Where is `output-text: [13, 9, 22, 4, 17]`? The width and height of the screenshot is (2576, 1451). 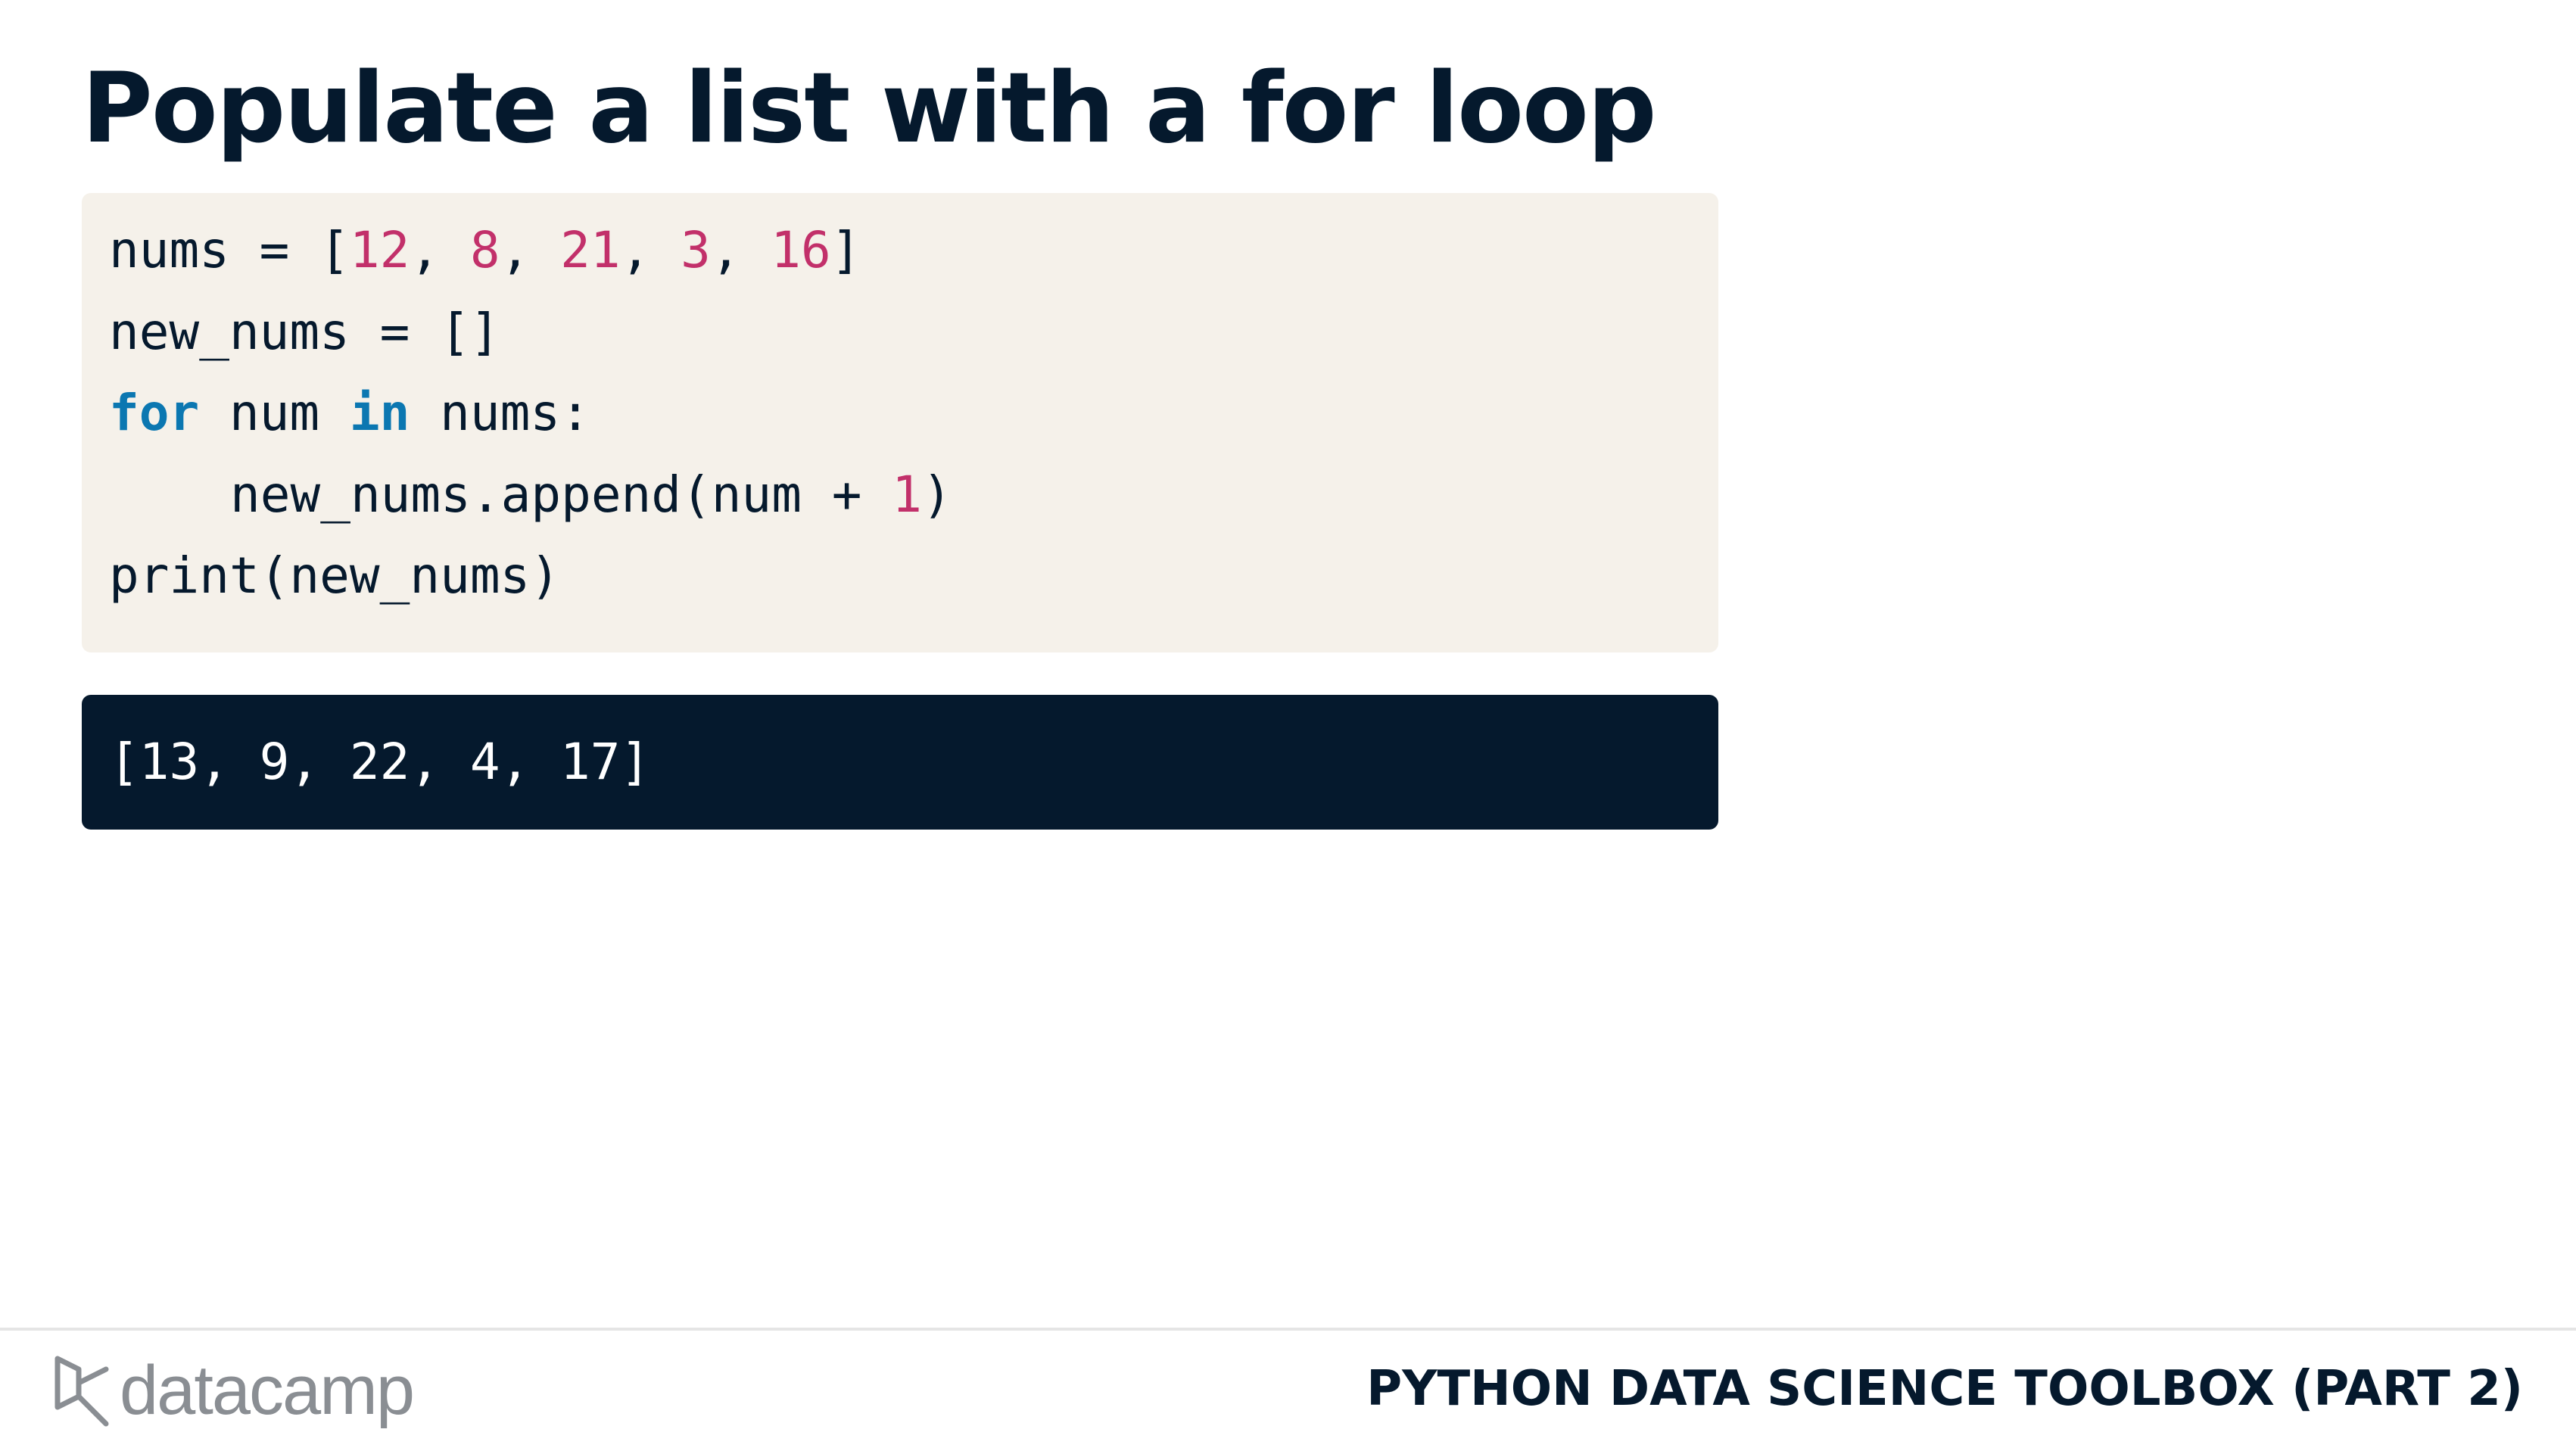
output-text: [13, 9, 22, 4, 17] is located at coordinates (380, 762).